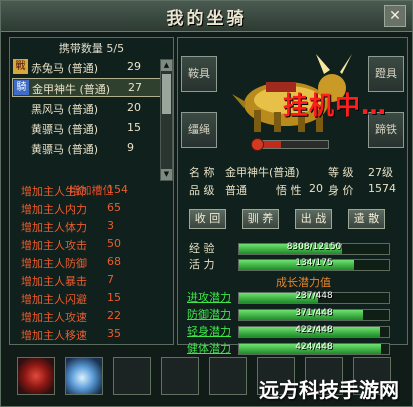 Image resolution: width=413 pixels, height=407 pixels. Describe the element at coordinates (54, 335) in the screenshot. I see `bonus-label: 增加主人移速` at that location.